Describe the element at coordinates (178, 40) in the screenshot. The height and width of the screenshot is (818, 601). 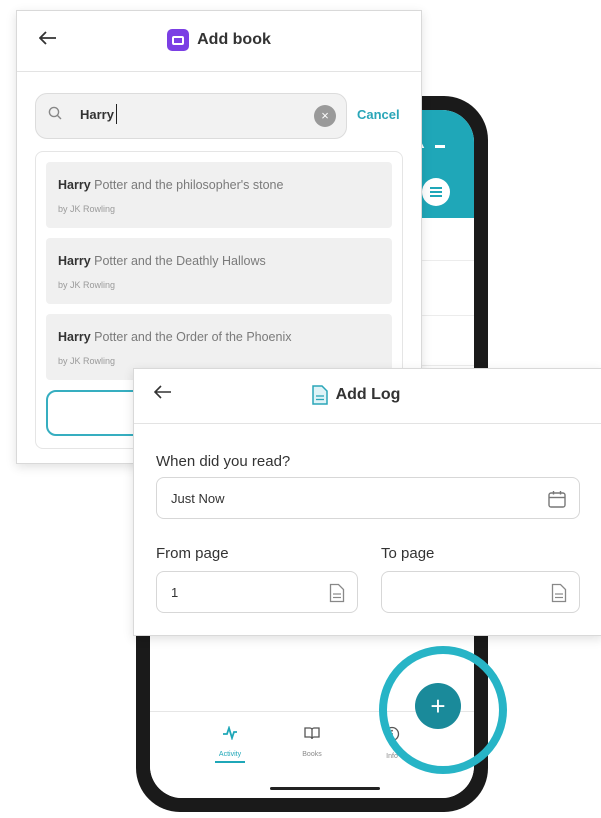
I see `book-icon` at that location.